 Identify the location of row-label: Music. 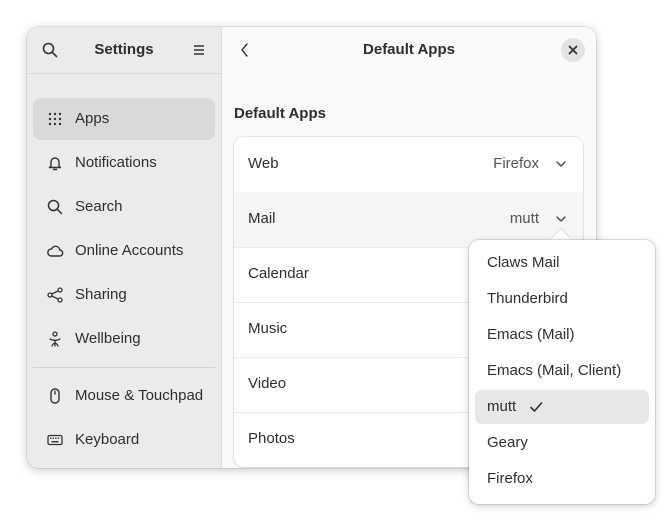
(268, 328).